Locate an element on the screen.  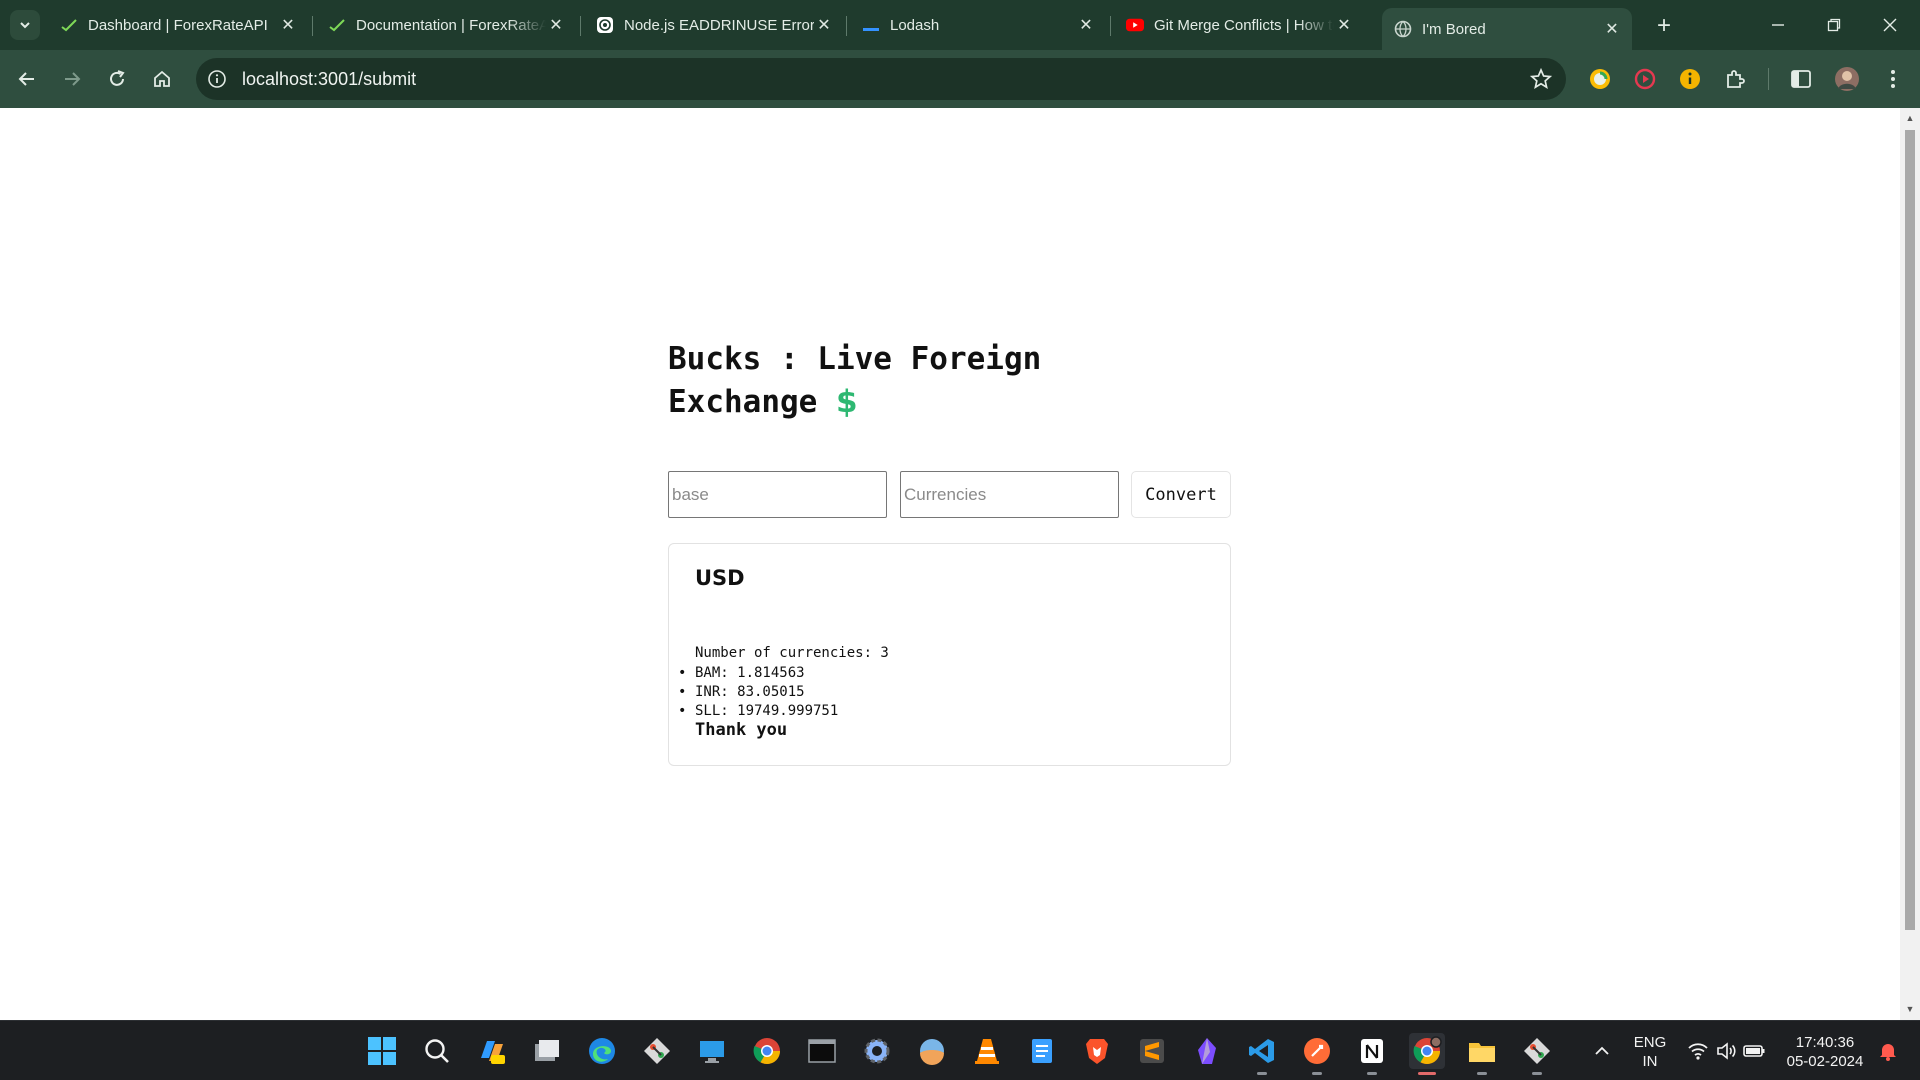
scroll-down-arrow-icon: ▼ is located at coordinates (1910, 1009).